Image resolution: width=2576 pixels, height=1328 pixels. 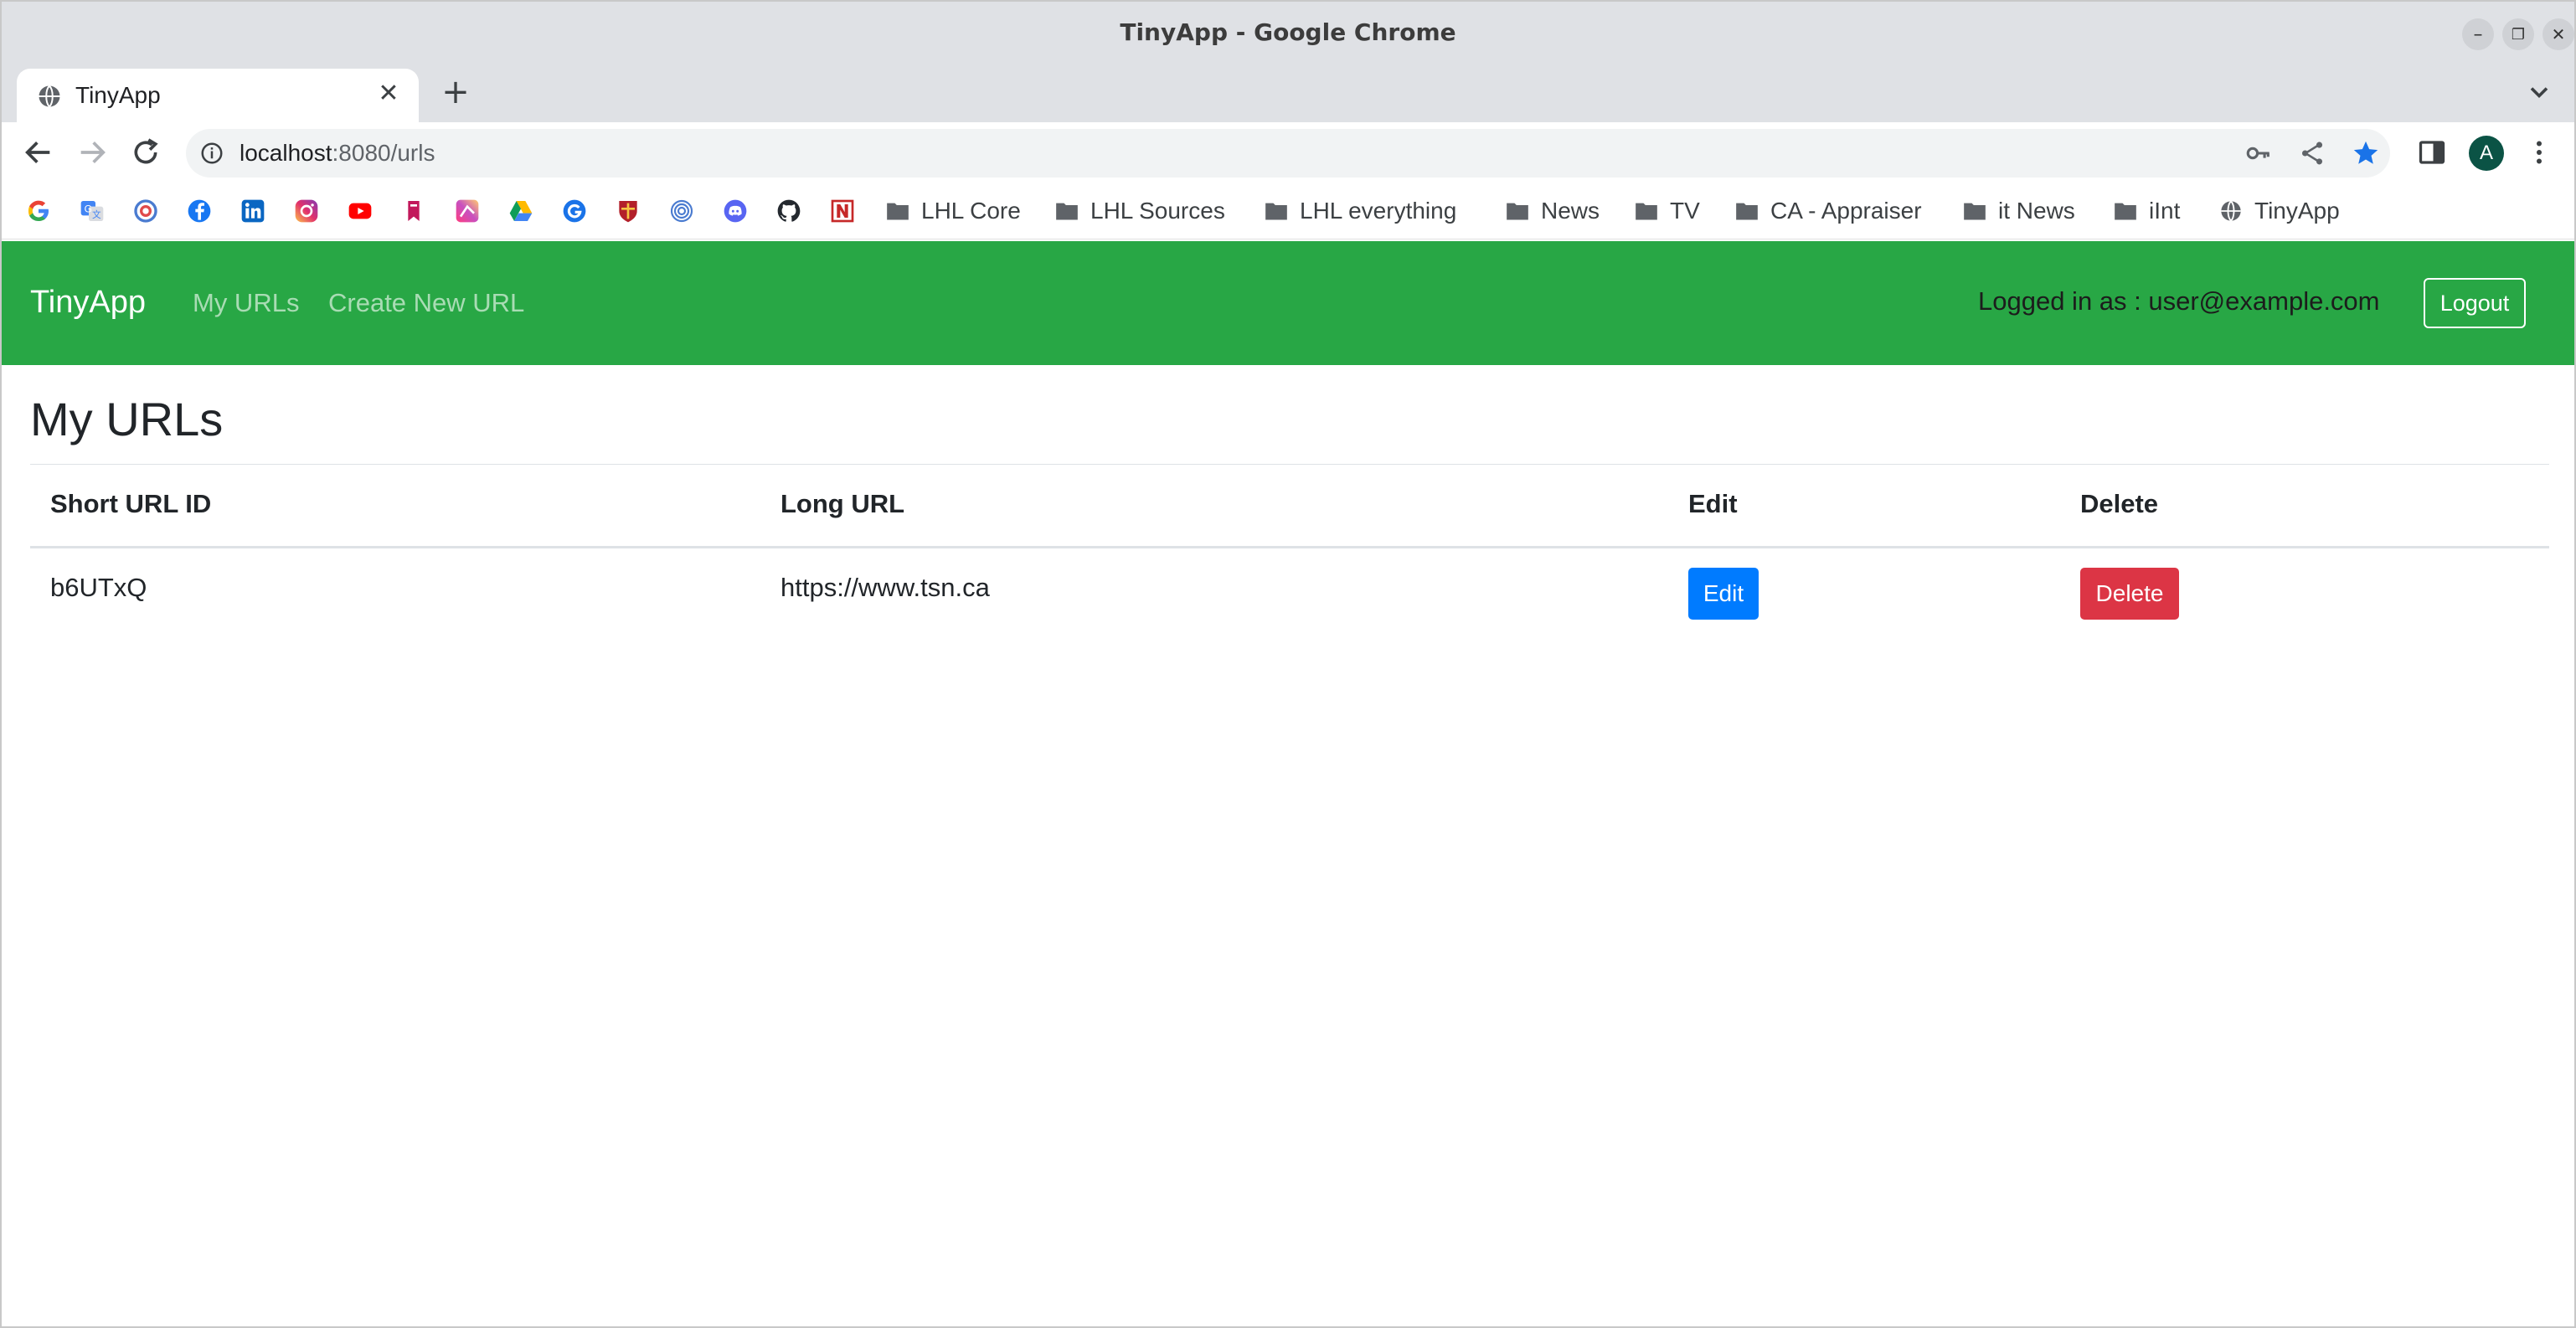 I want to click on address-bar: localhost:8080/urls, so click(x=1288, y=153).